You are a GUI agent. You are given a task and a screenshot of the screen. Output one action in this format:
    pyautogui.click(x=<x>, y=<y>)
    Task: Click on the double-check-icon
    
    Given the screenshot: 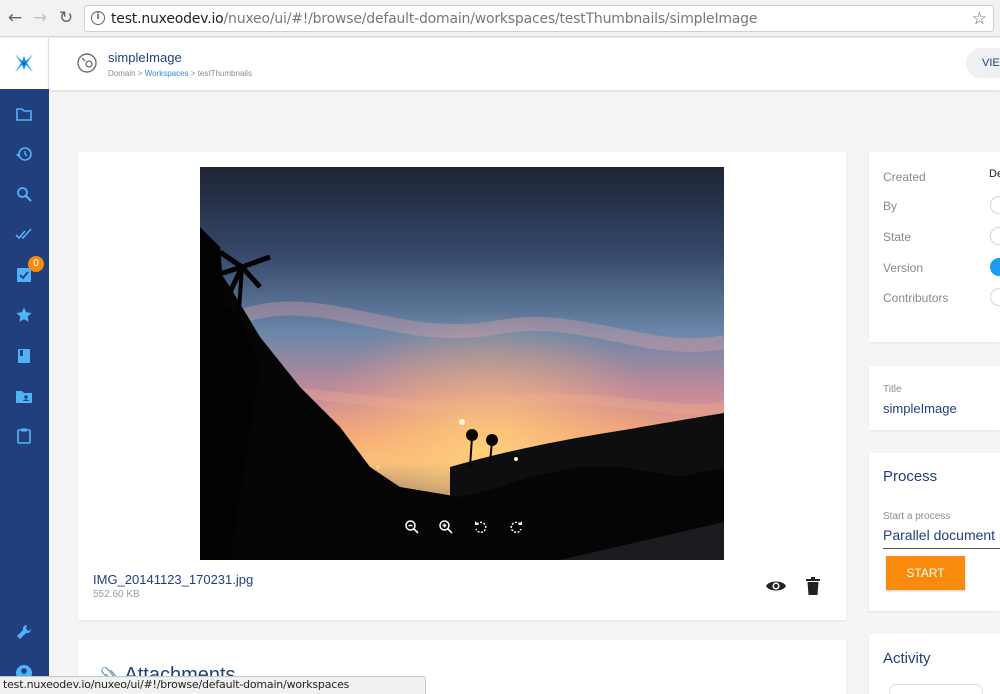 What is the action you would take?
    pyautogui.click(x=24, y=234)
    